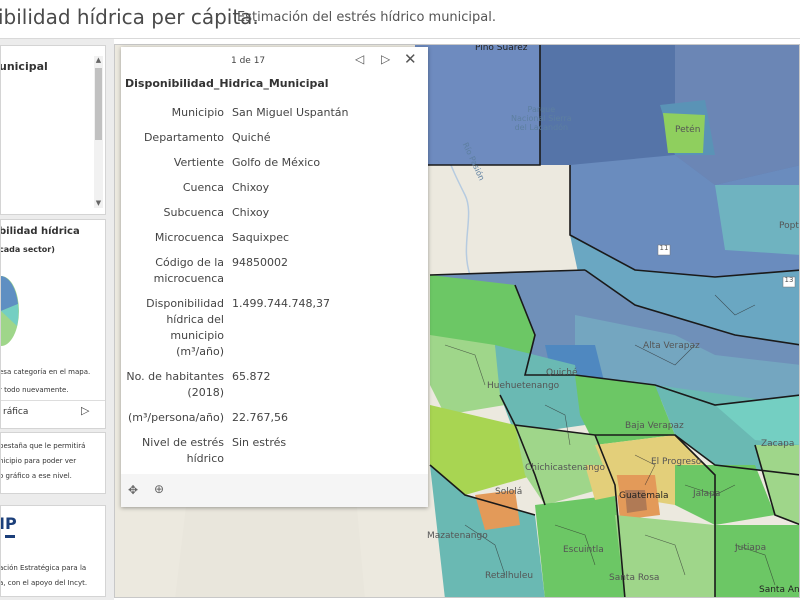 The image size is (800, 600). Describe the element at coordinates (183, 137) in the screenshot. I see `attribute-label: Departamento` at that location.